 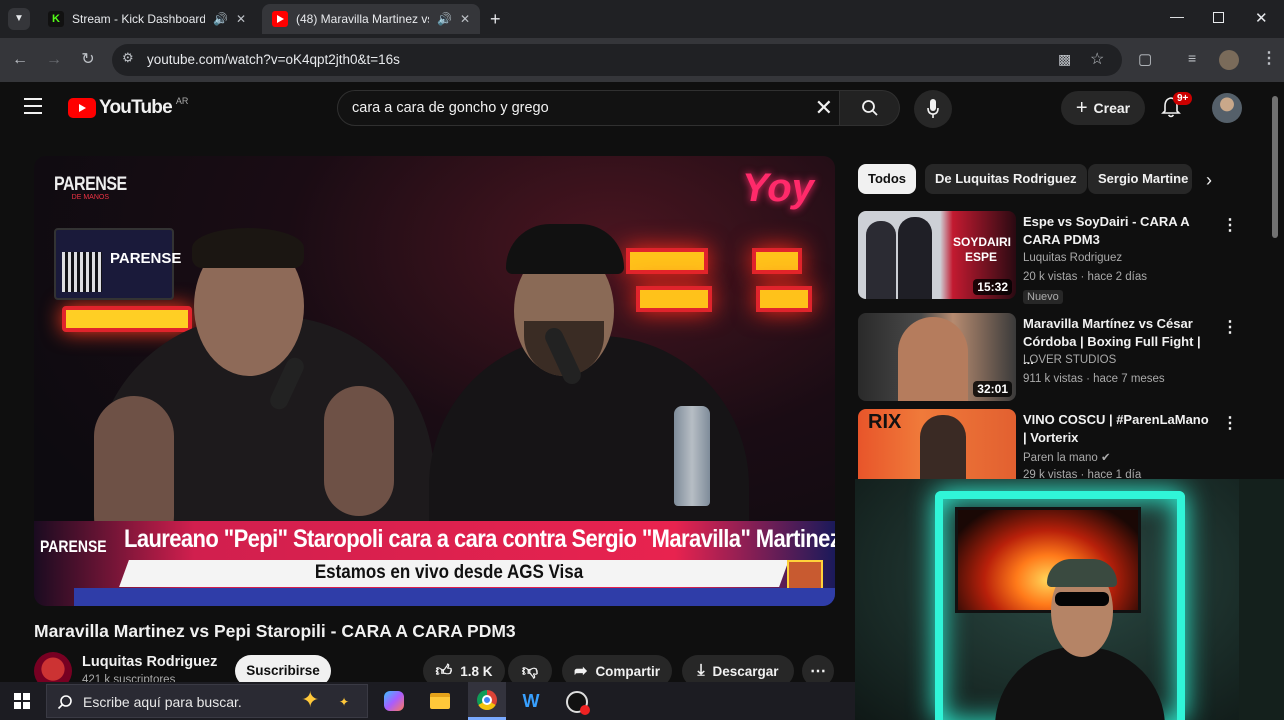 I want to click on related-video-title: Espe vs SoyDairi - CARA A CARA PDM3, so click(x=1106, y=230).